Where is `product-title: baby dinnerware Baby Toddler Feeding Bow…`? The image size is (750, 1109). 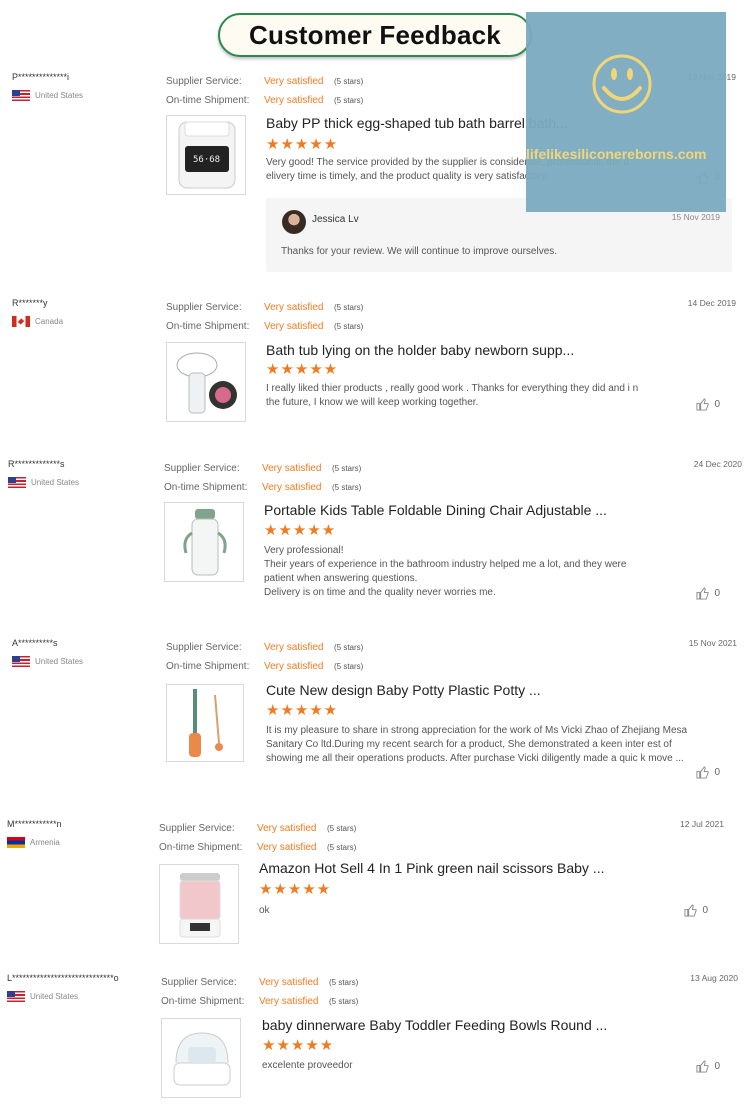
product-title: baby dinnerware Baby Toddler Feeding Bow… is located at coordinates (434, 1025).